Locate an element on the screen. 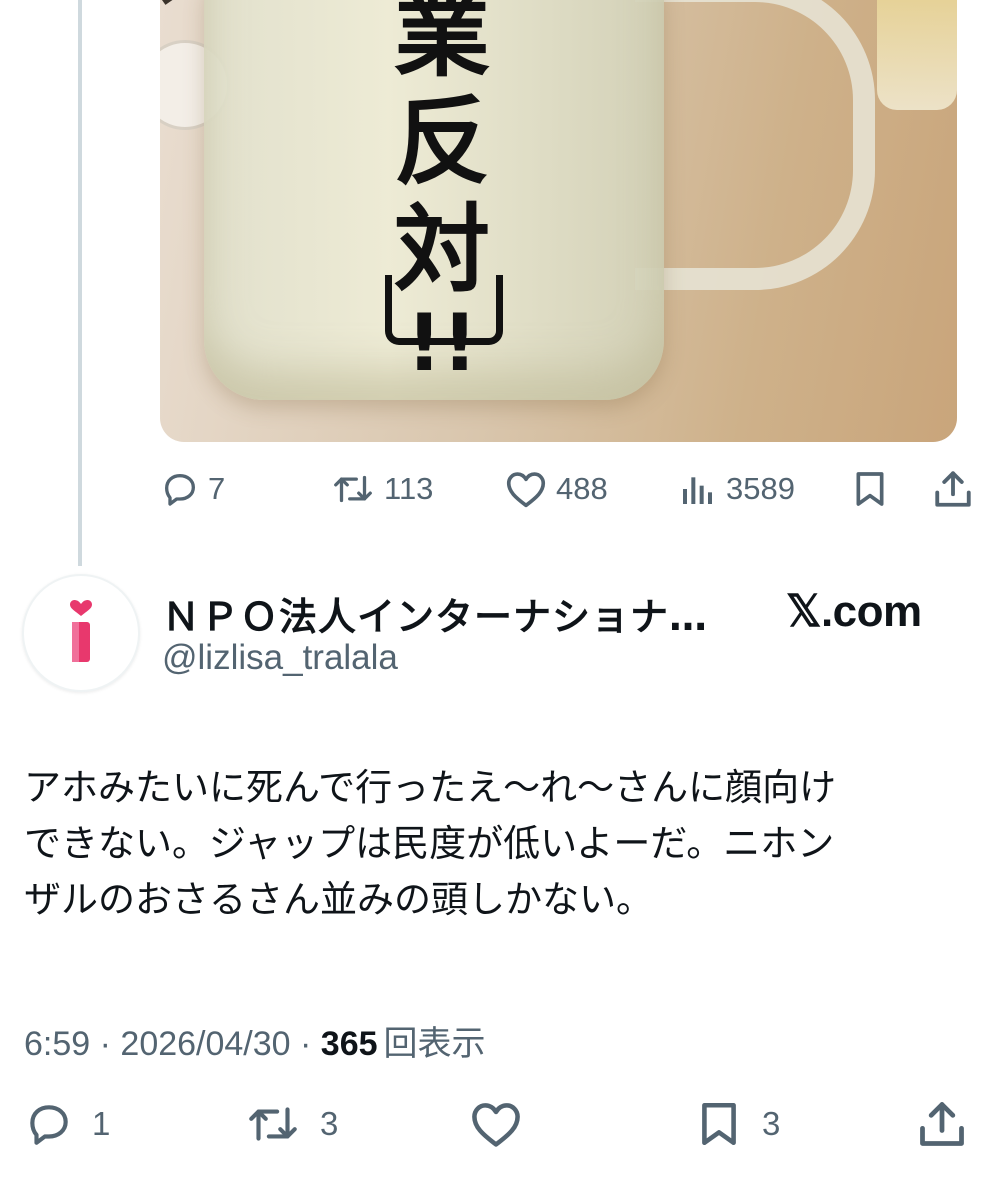  quoted-action-bar: 7 113 488 3589 is located at coordinates (570, 489).